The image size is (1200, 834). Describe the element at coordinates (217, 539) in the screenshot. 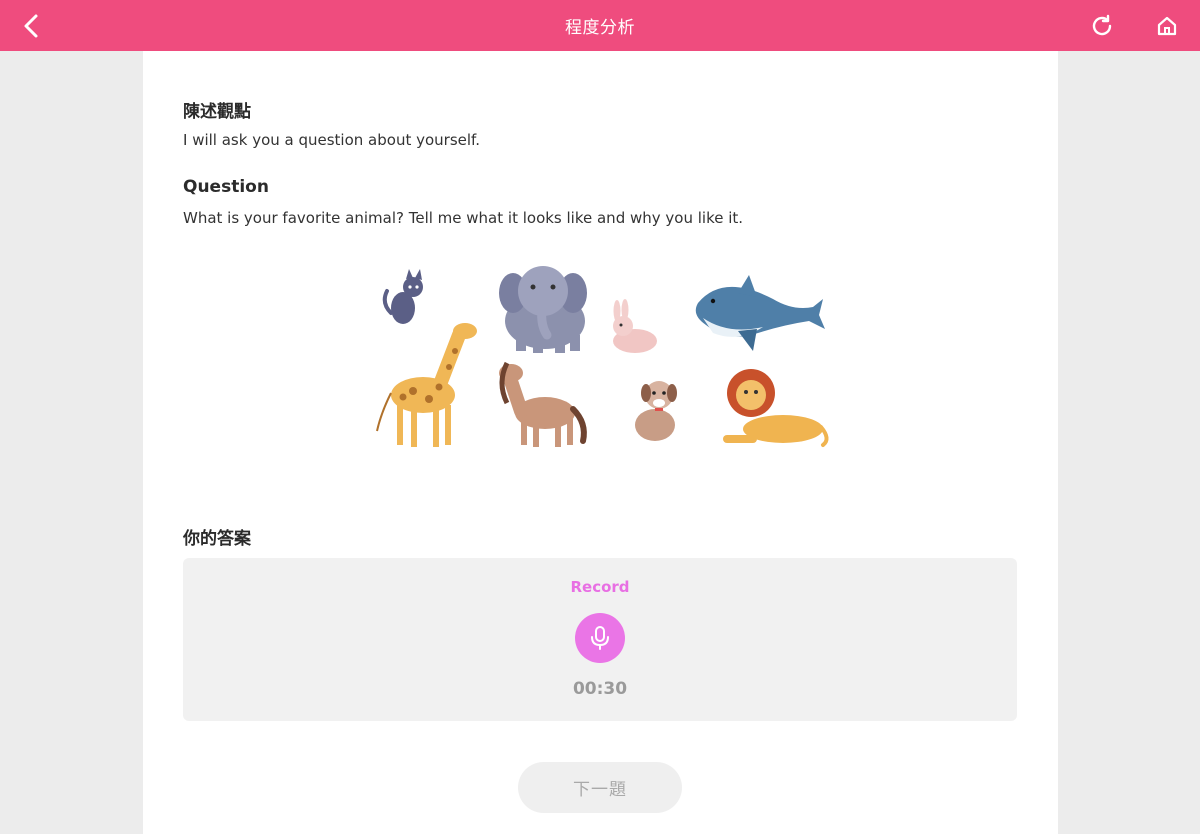

I see `answer-heading: 你的答案` at that location.